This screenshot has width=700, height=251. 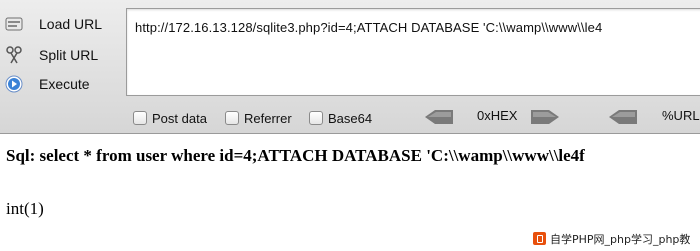 I want to click on watermark: 自学PHP网_php学习_php教, so click(x=611, y=238).